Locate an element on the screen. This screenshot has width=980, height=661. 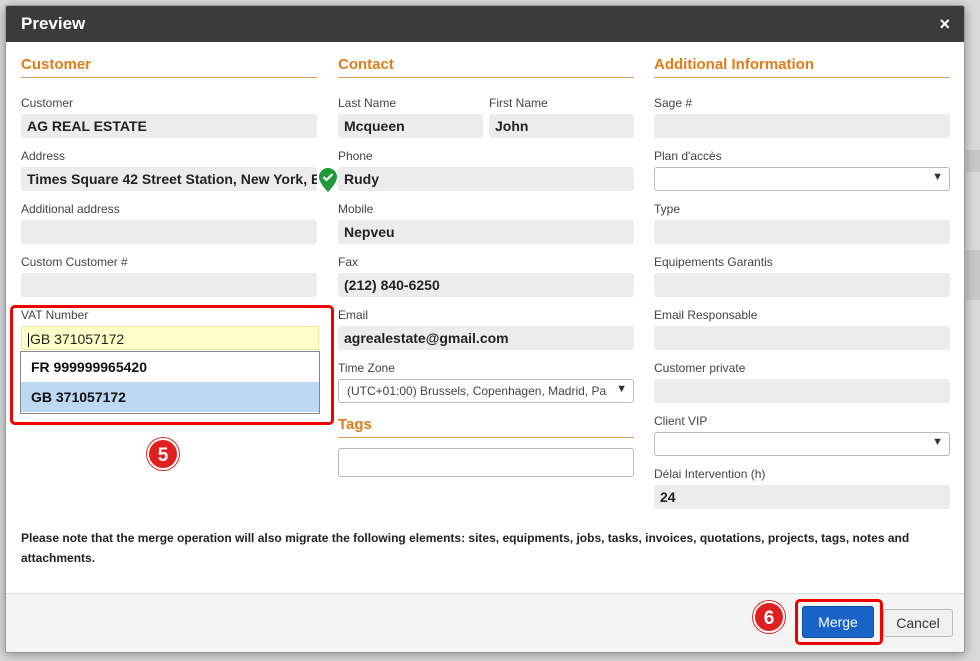
address-label: Address is located at coordinates (43, 156).